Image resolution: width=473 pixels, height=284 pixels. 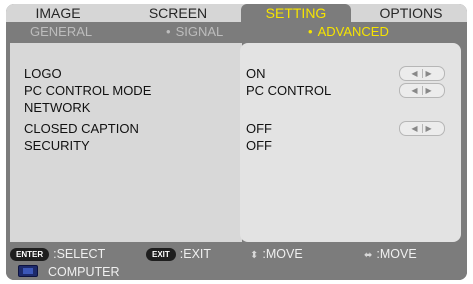 What do you see at coordinates (254, 255) in the screenshot?
I see `up-down-arrows-icon: ⬍` at bounding box center [254, 255].